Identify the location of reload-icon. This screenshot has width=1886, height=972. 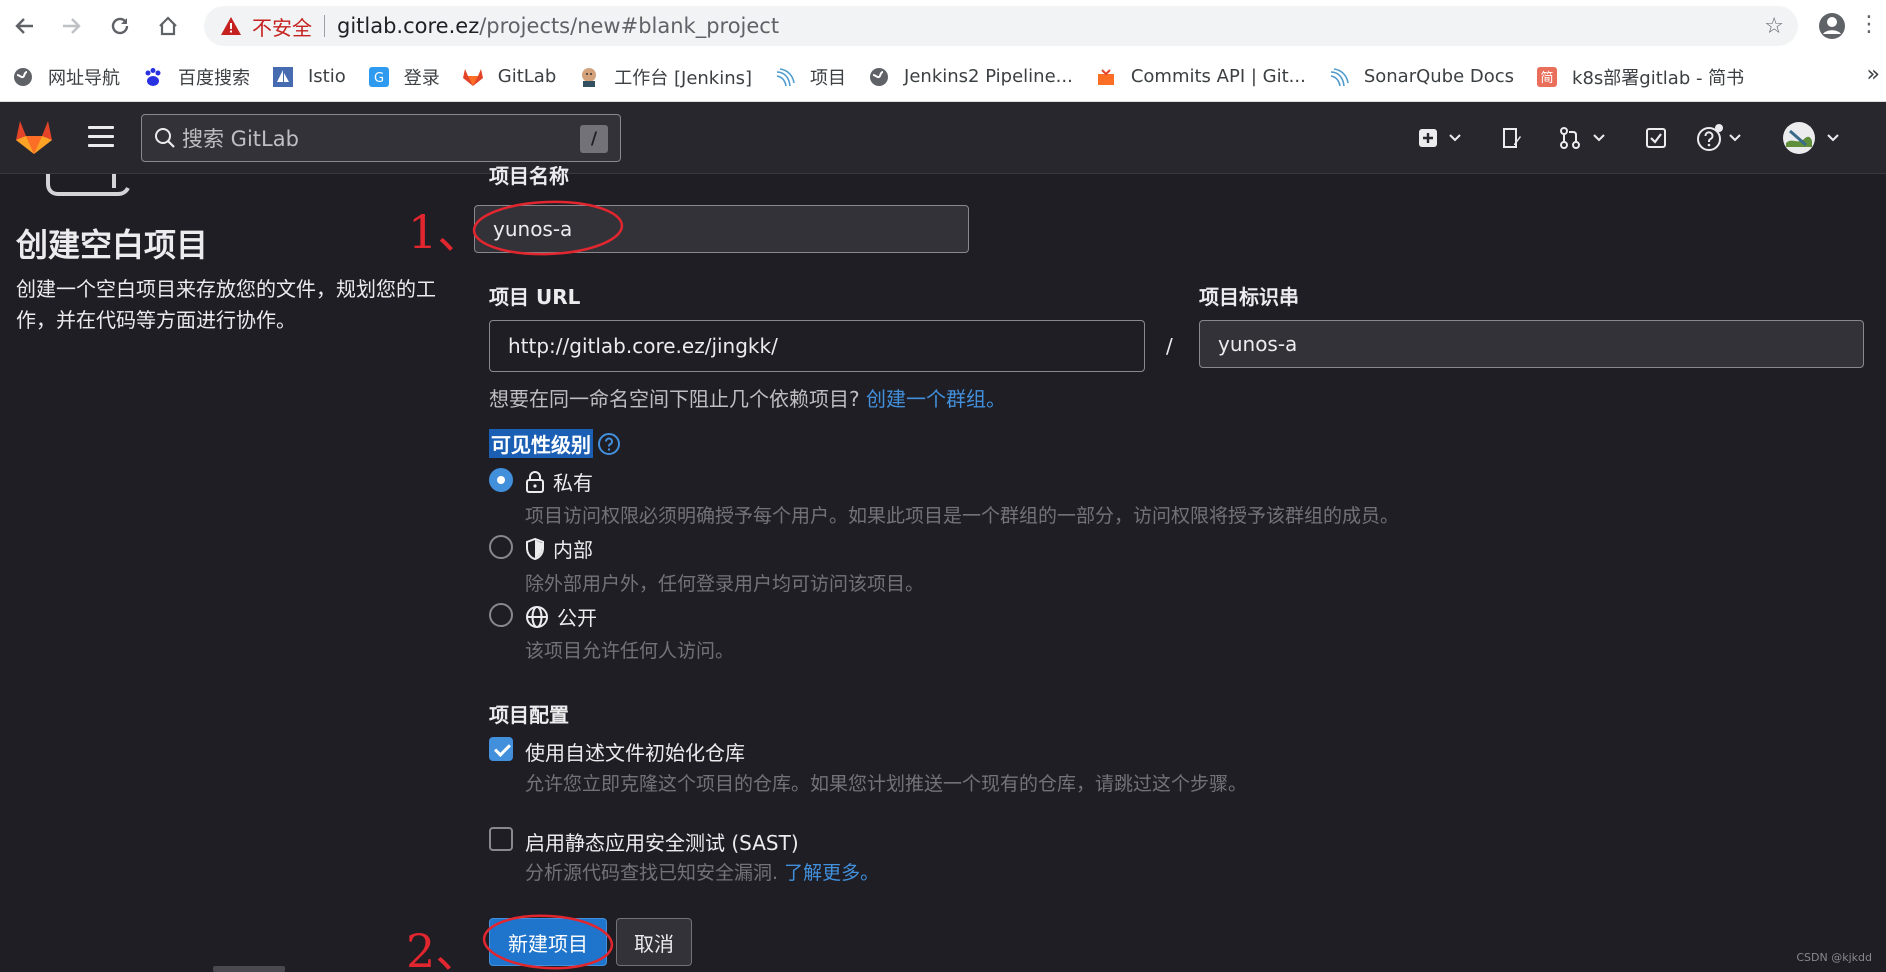
(120, 26).